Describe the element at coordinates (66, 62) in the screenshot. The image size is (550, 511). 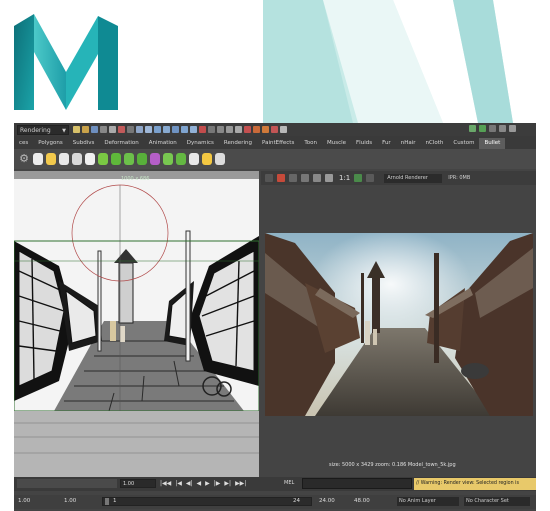
I see `maya-logo-icon` at that location.